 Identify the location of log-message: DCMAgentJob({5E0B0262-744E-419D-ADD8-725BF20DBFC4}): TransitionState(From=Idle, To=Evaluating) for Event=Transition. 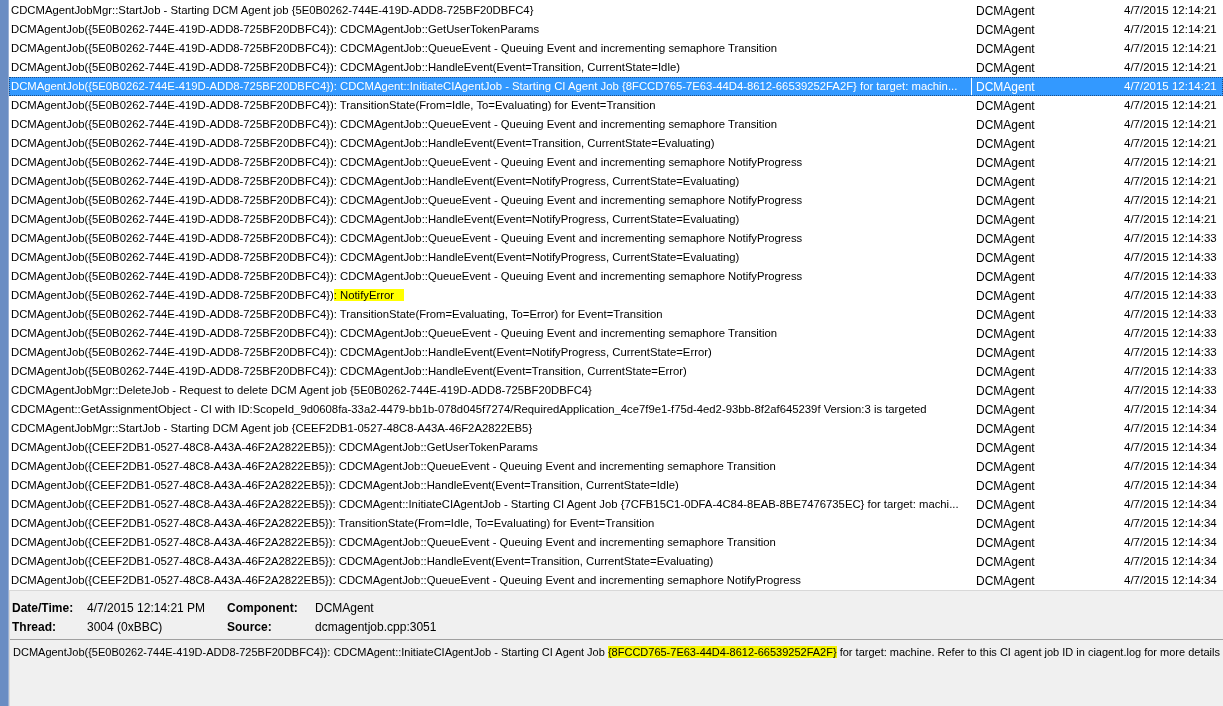
(333, 106).